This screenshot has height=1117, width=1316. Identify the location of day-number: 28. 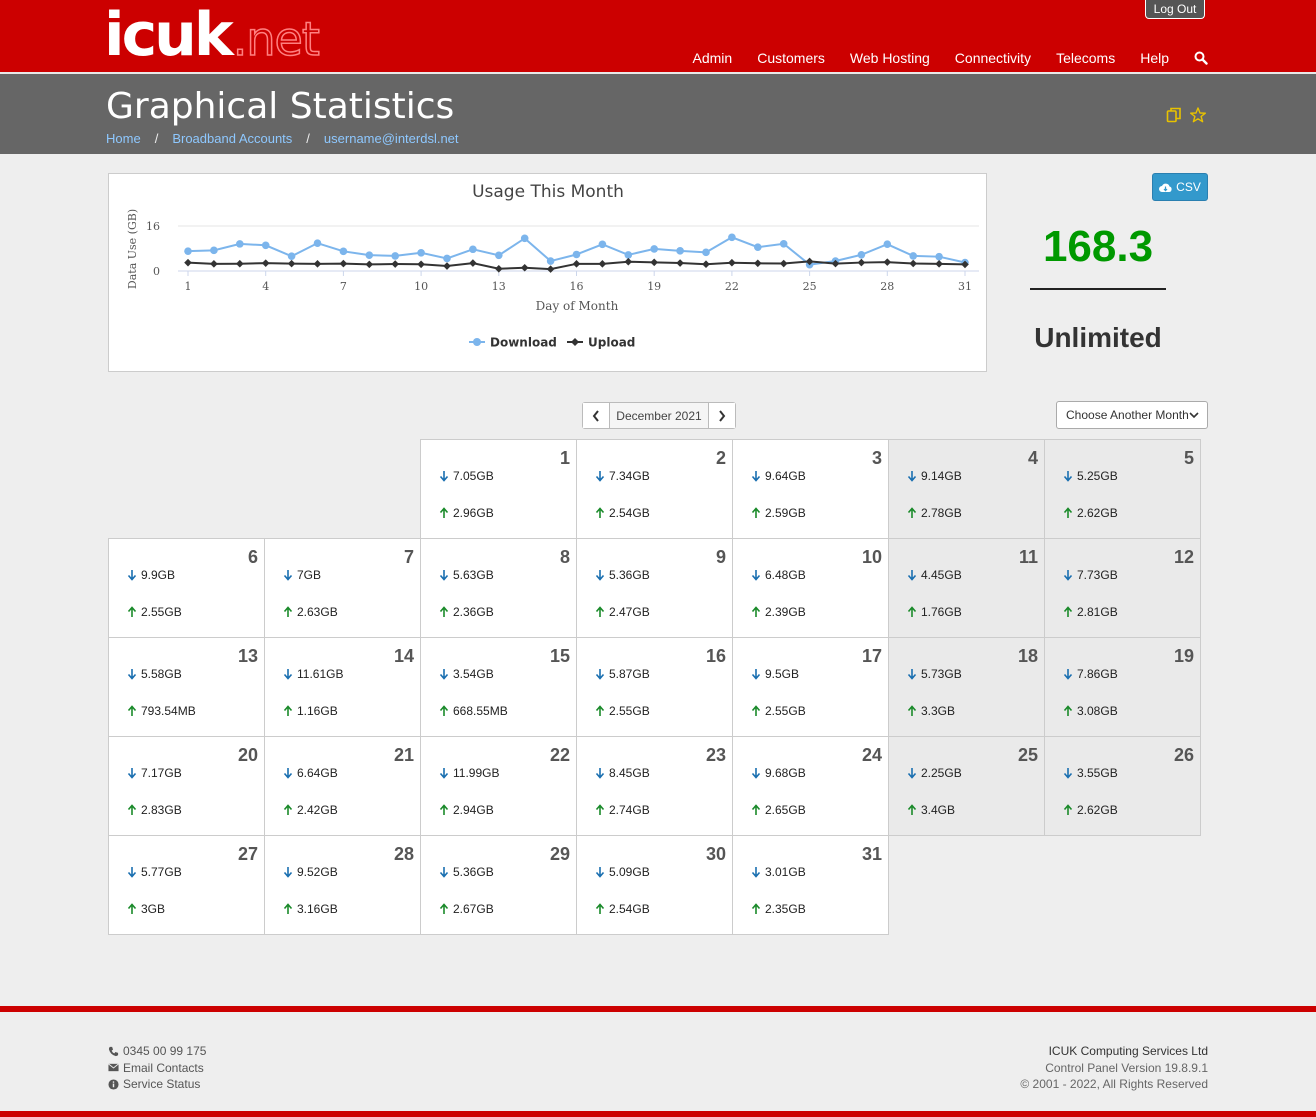
(403, 854).